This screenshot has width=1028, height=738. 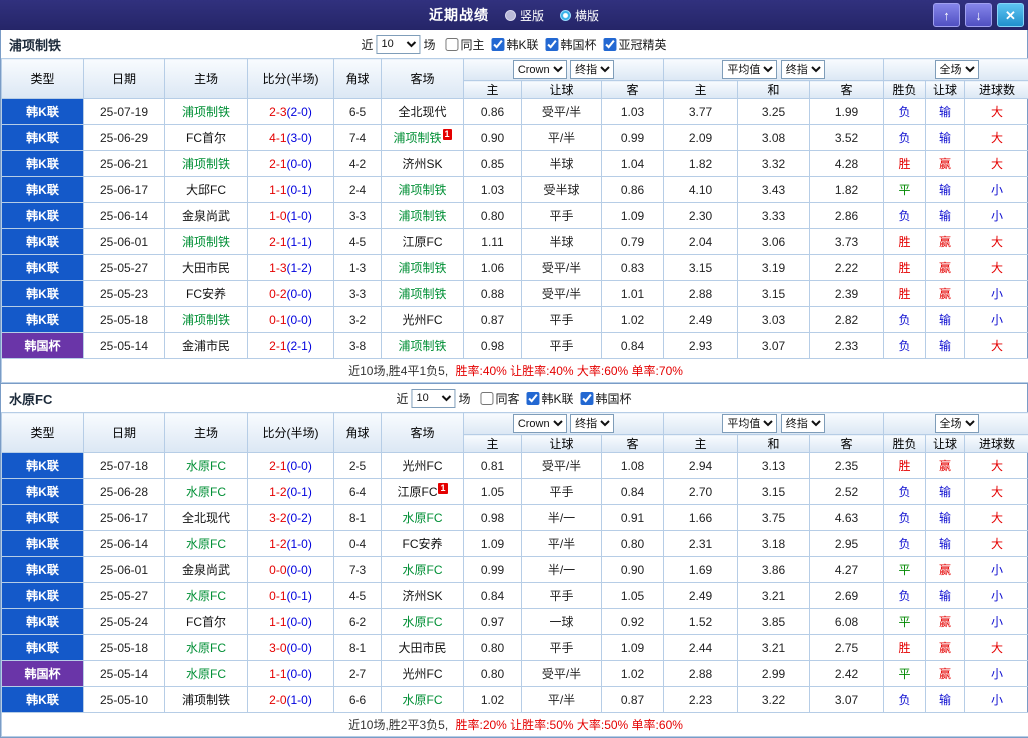 What do you see at coordinates (633, 294) in the screenshot?
I see `odds-away-cell: 1.01` at bounding box center [633, 294].